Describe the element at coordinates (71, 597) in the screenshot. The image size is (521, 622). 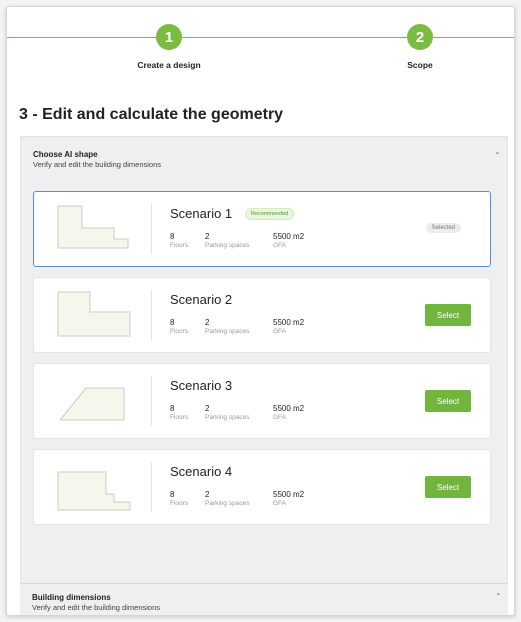
I see `panel-title: Building dimensions` at that location.